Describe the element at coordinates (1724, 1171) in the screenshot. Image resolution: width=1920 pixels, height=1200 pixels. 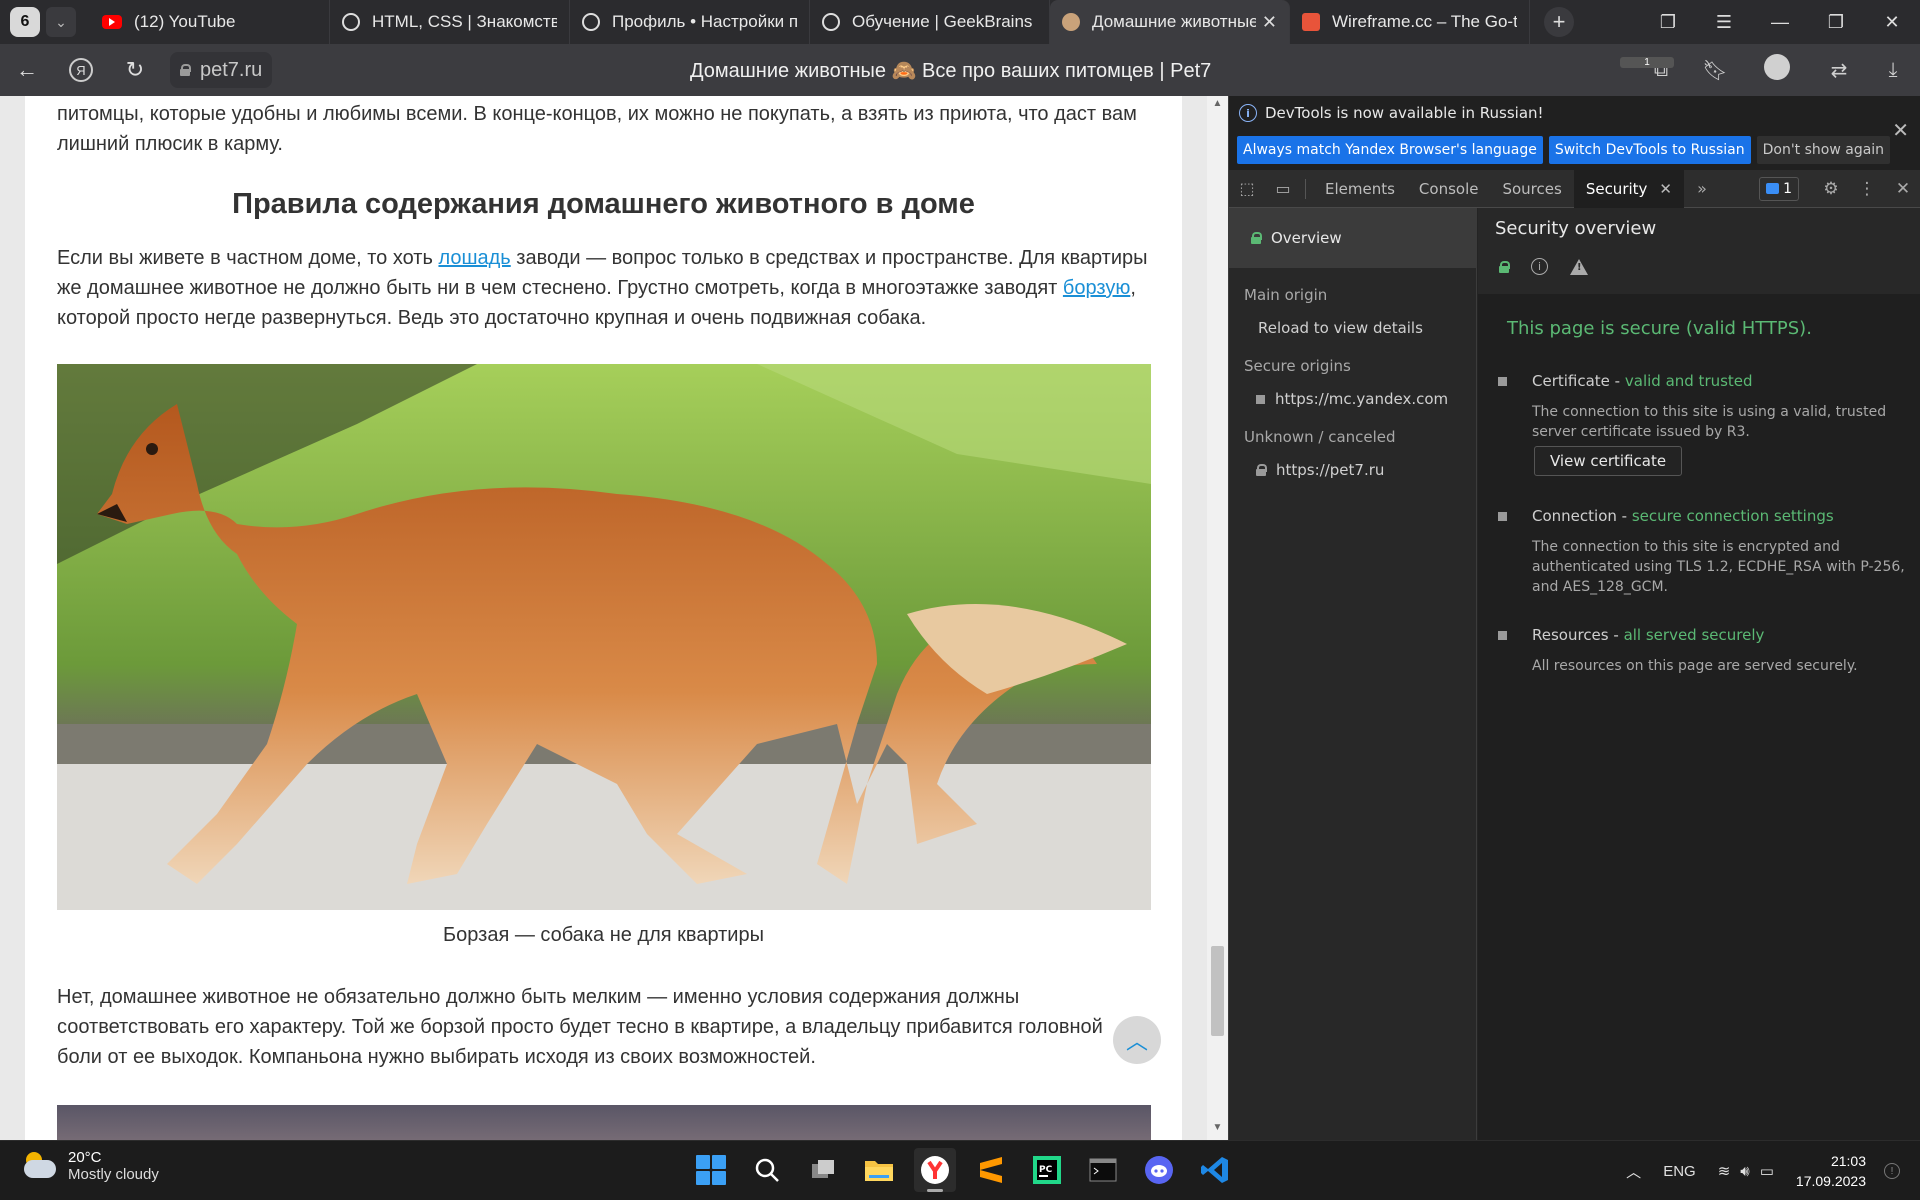
I see `wifi-icon: ≋` at that location.